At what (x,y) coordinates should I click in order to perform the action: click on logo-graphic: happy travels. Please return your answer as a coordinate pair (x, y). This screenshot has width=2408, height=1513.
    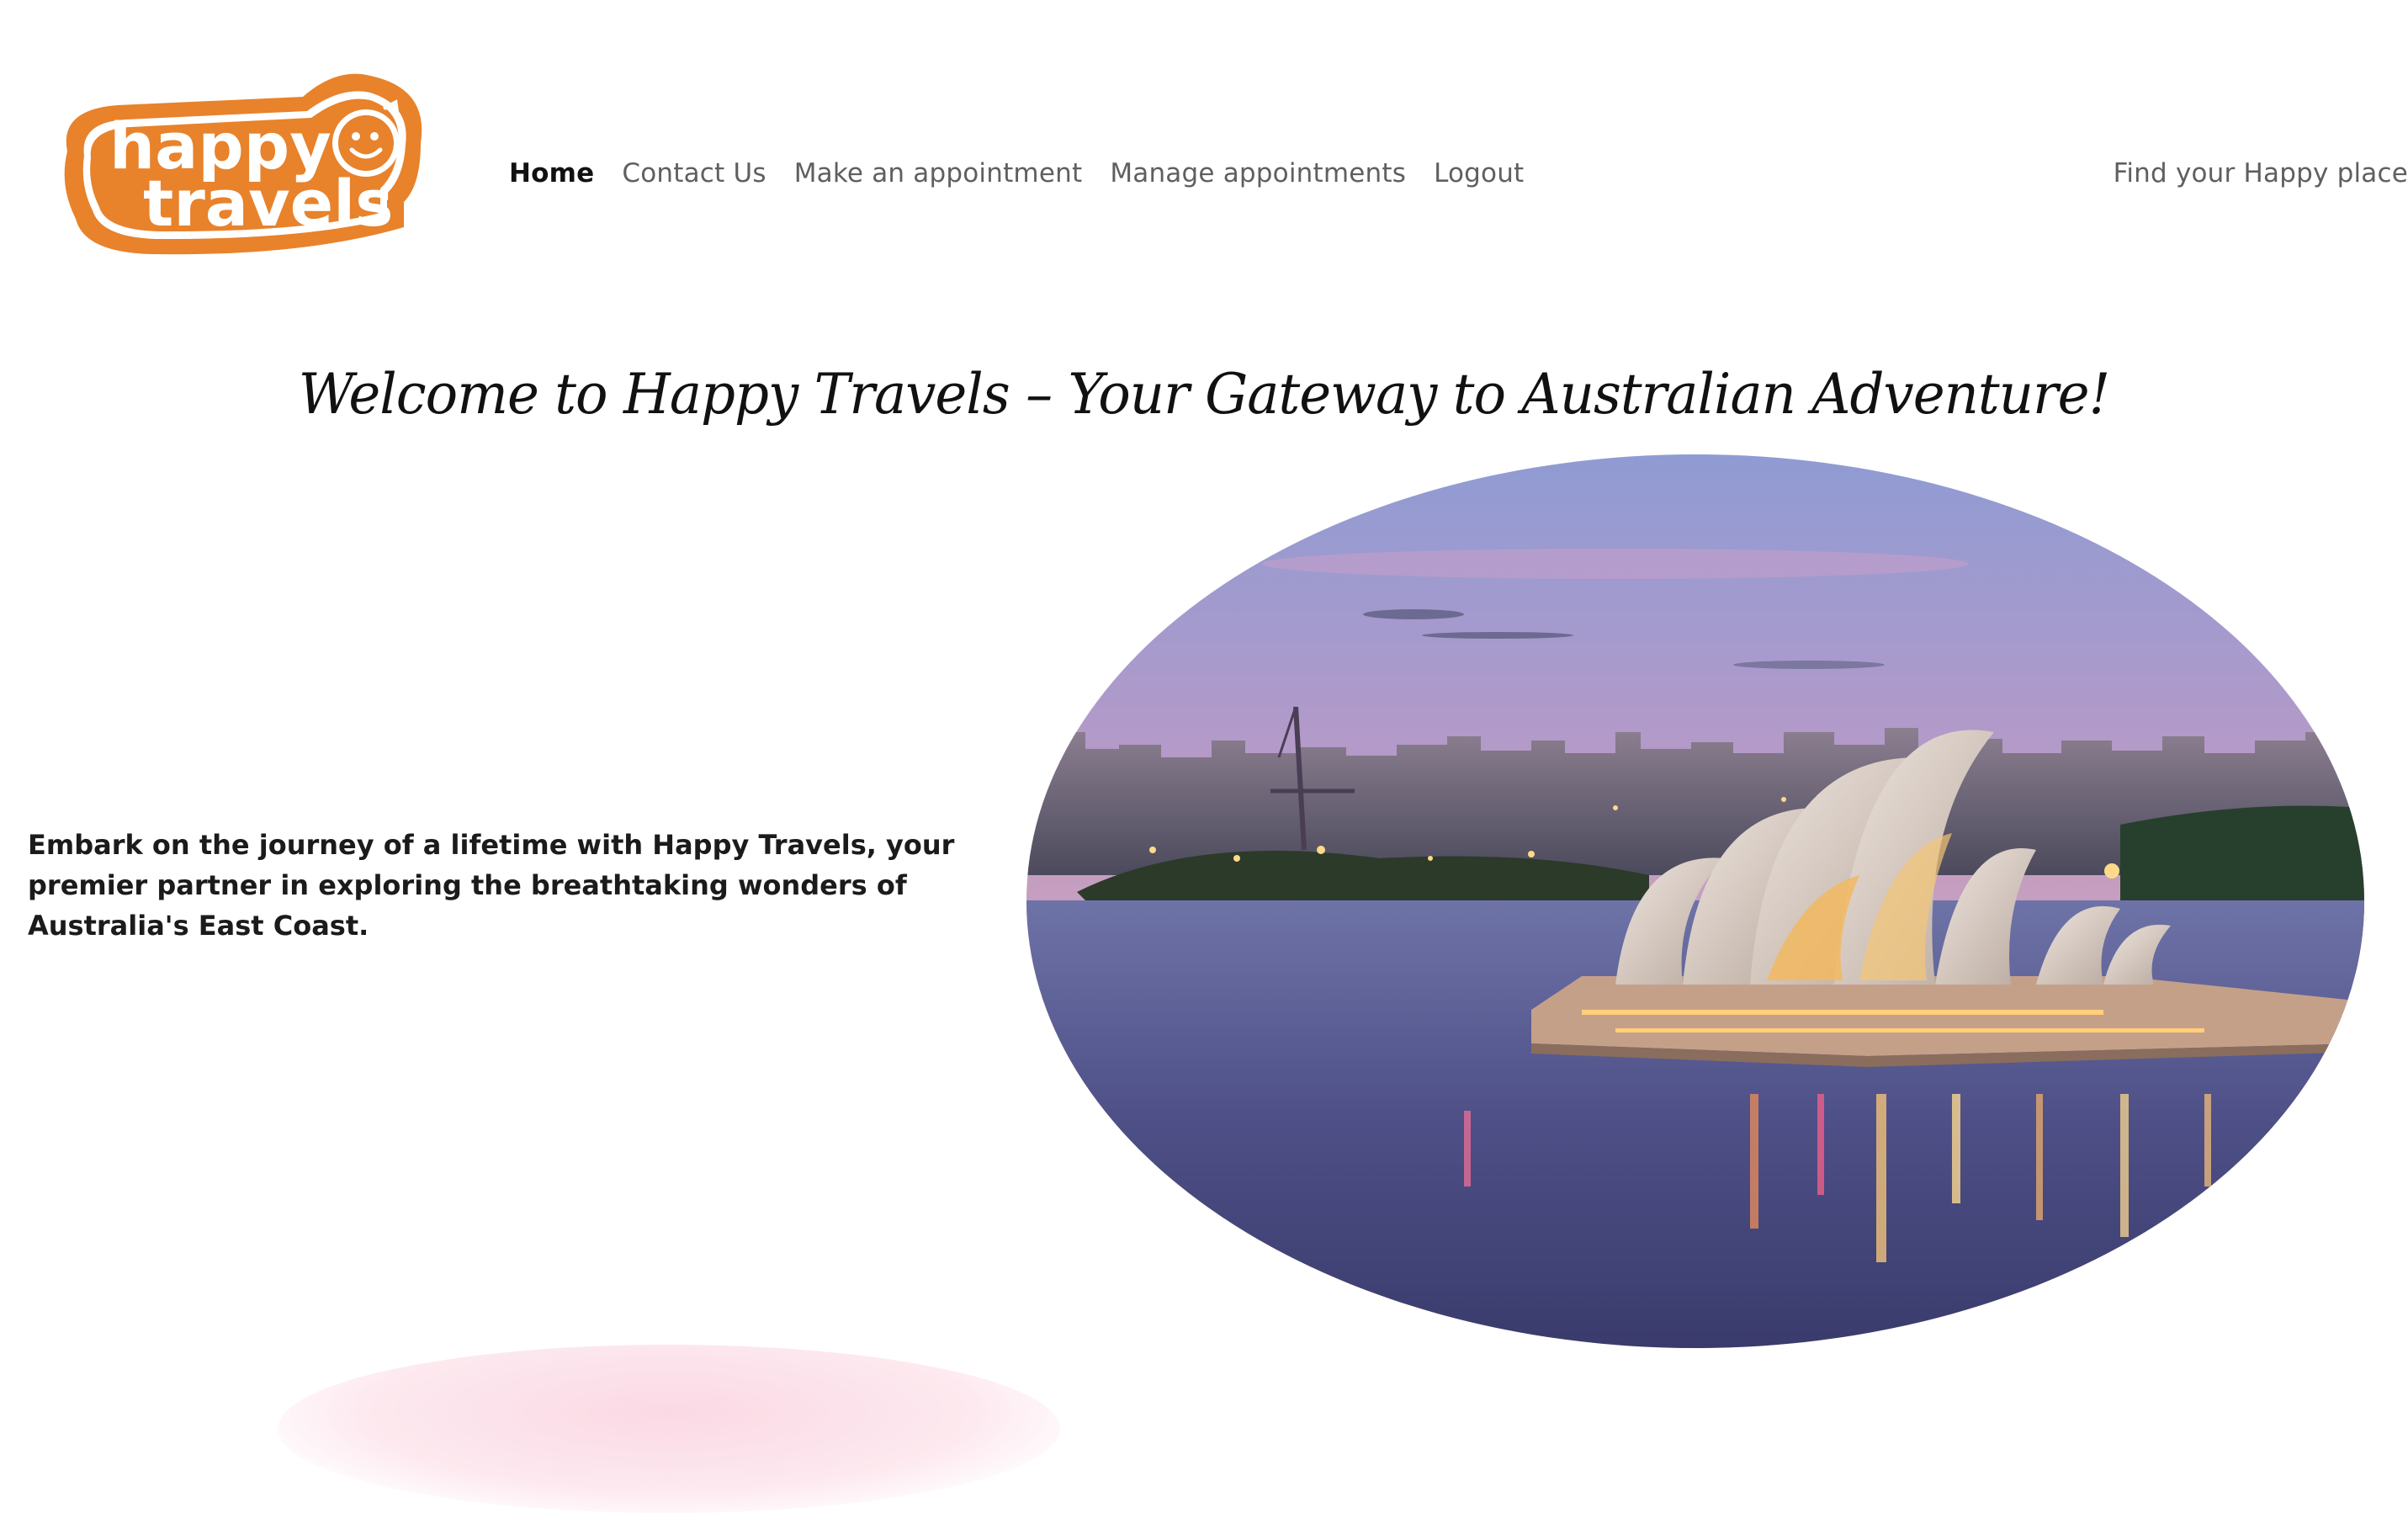
    Looking at the image, I should click on (243, 164).